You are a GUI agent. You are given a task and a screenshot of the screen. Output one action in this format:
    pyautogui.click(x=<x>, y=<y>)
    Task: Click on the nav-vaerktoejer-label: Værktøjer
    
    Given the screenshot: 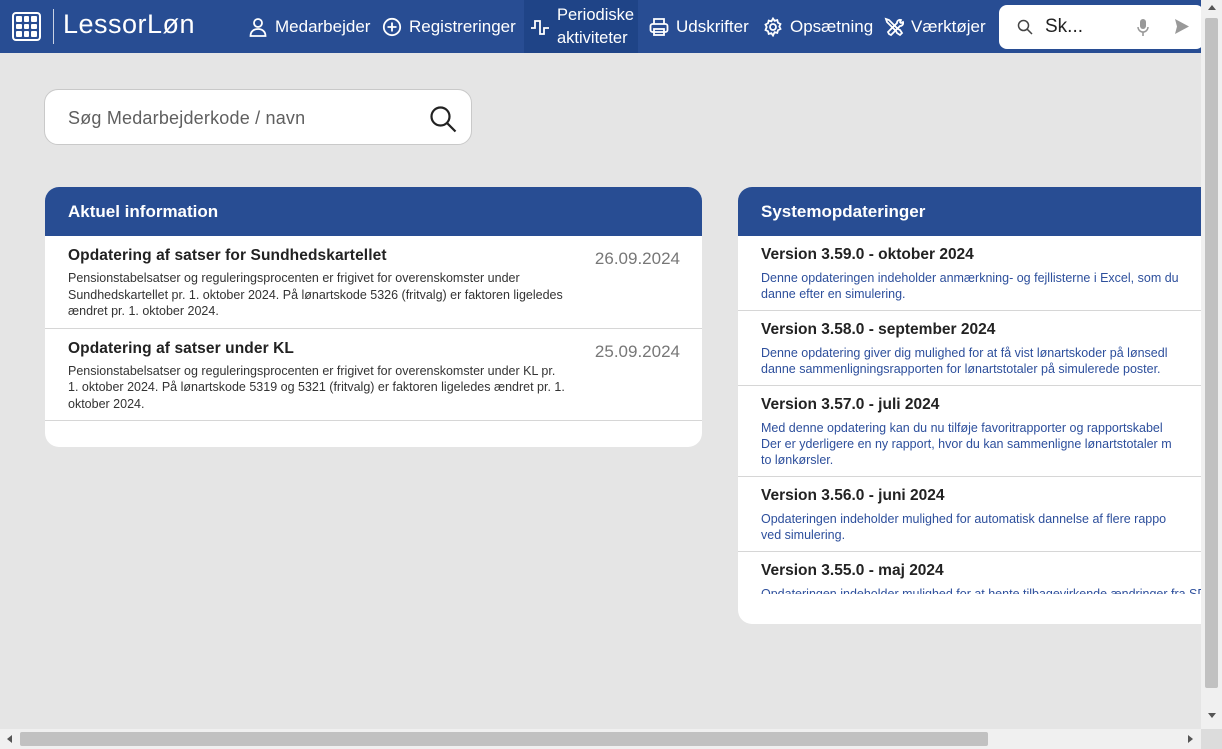 What is the action you would take?
    pyautogui.click(x=948, y=26)
    